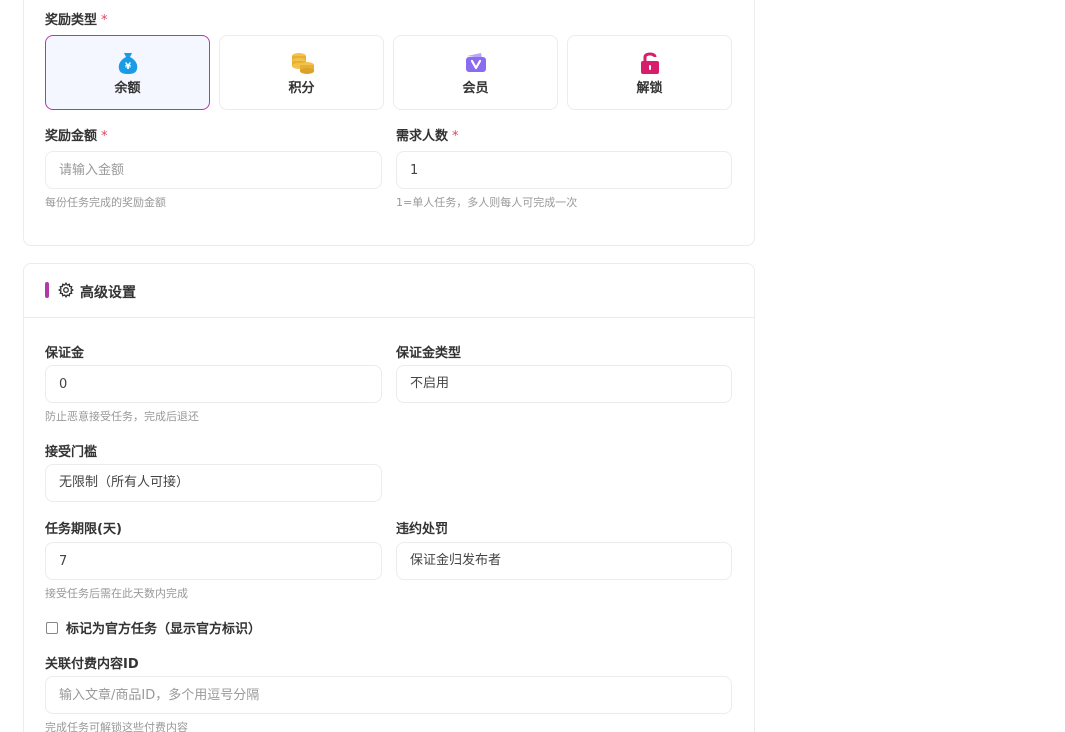 Image resolution: width=1065 pixels, height=732 pixels. I want to click on reward-type-unlock-button: 解锁, so click(649, 72).